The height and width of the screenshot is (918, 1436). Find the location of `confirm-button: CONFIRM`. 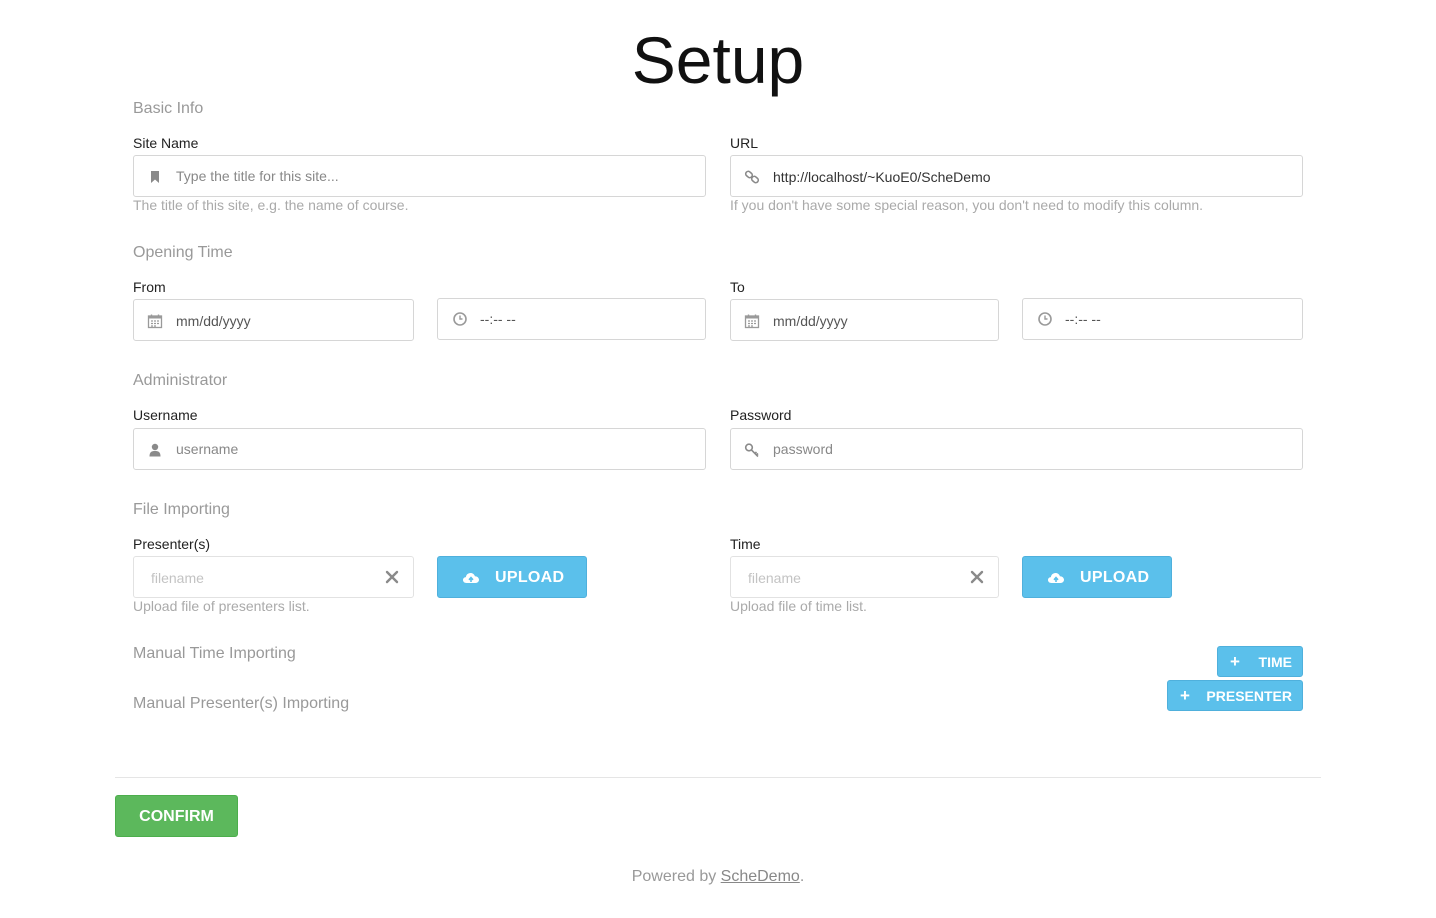

confirm-button: CONFIRM is located at coordinates (176, 816).